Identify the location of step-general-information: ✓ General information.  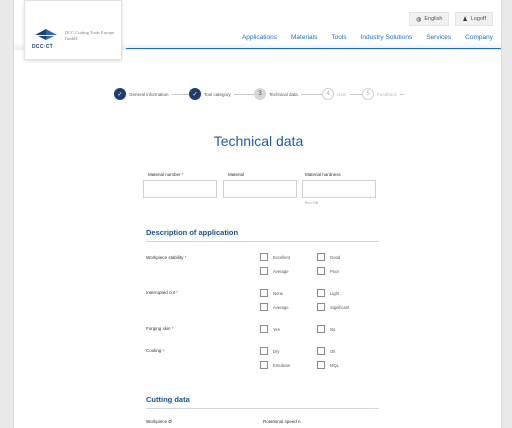
(143, 94).